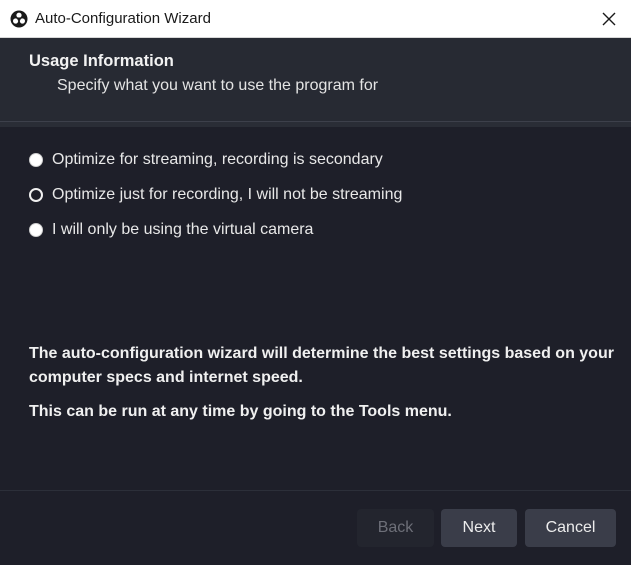 Image resolution: width=631 pixels, height=565 pixels. What do you see at coordinates (395, 528) in the screenshot?
I see `back-button: Back` at bounding box center [395, 528].